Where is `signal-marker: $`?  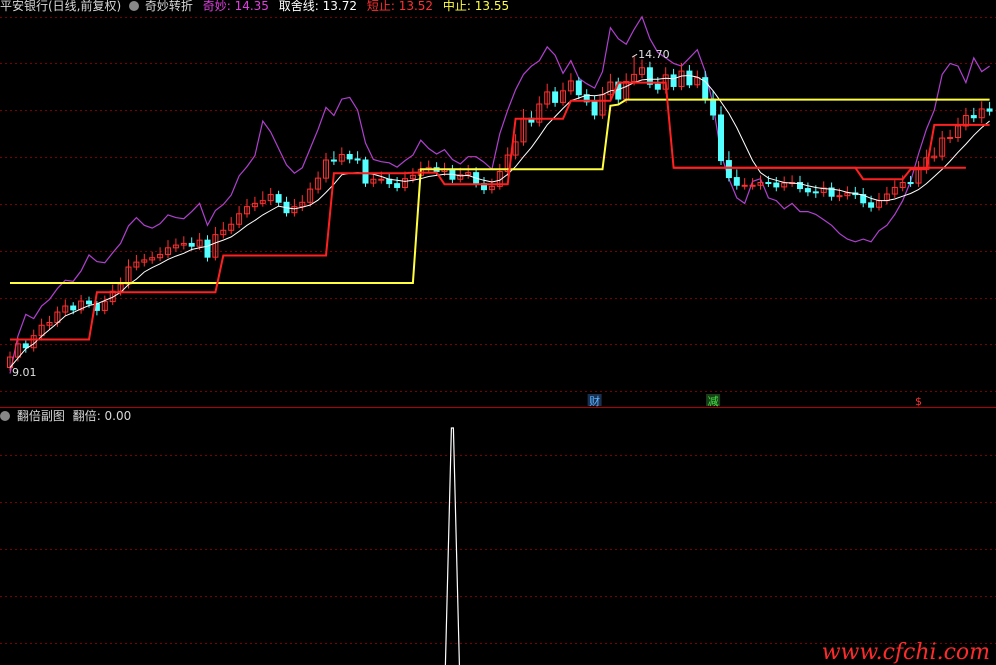 signal-marker: $ is located at coordinates (918, 401).